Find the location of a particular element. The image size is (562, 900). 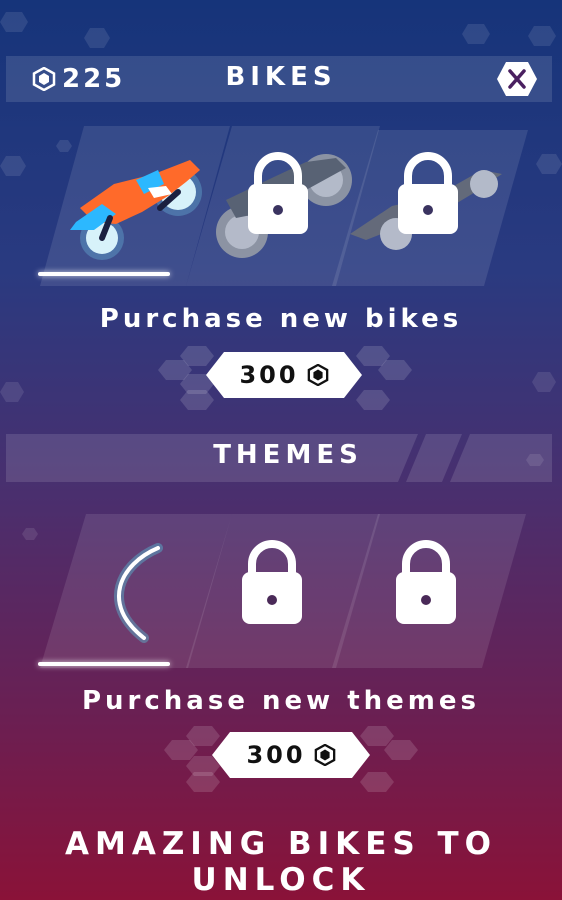

close-icon is located at coordinates (517, 79).